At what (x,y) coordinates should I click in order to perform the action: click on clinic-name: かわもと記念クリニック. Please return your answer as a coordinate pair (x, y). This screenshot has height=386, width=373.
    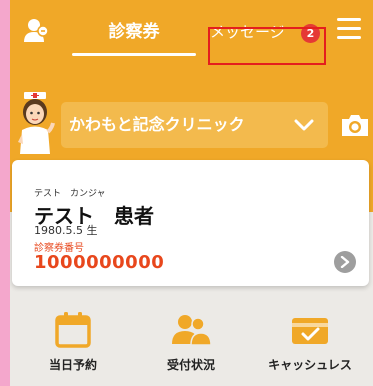
    Looking at the image, I should click on (157, 124).